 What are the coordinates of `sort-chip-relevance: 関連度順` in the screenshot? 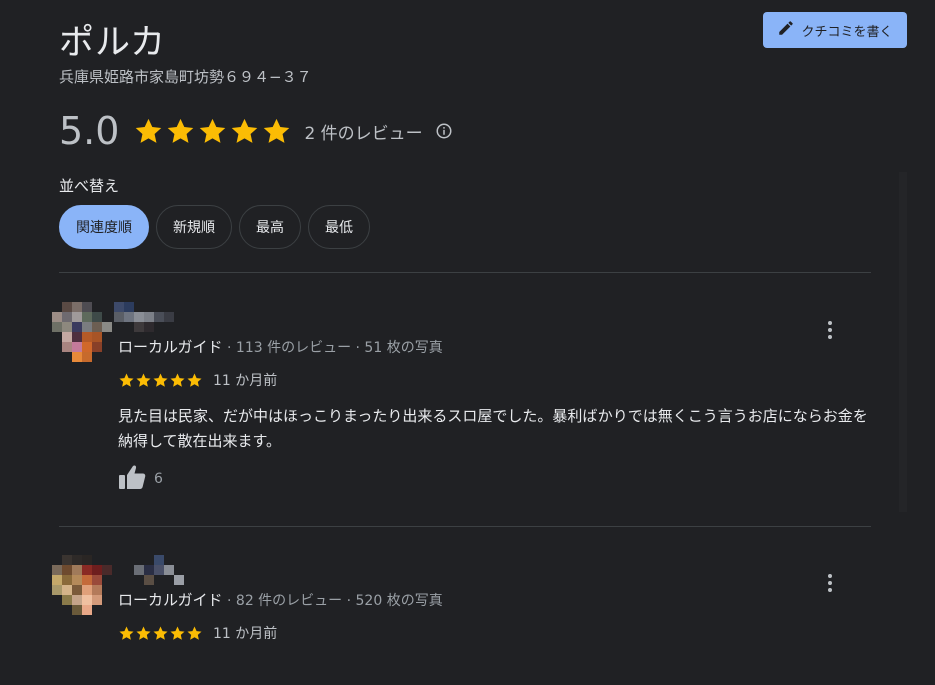 It's located at (104, 227).